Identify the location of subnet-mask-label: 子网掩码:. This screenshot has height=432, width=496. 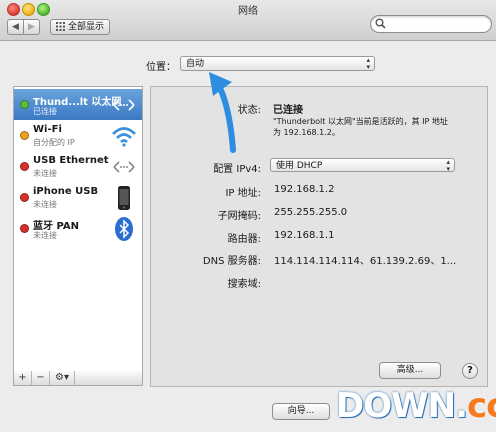
(239, 216).